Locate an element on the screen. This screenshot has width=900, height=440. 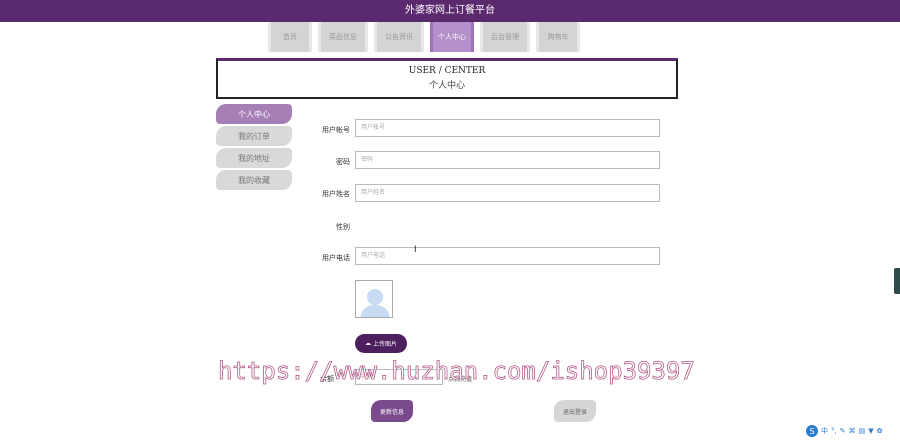
page-title-en: USER / CENTER is located at coordinates (447, 71).